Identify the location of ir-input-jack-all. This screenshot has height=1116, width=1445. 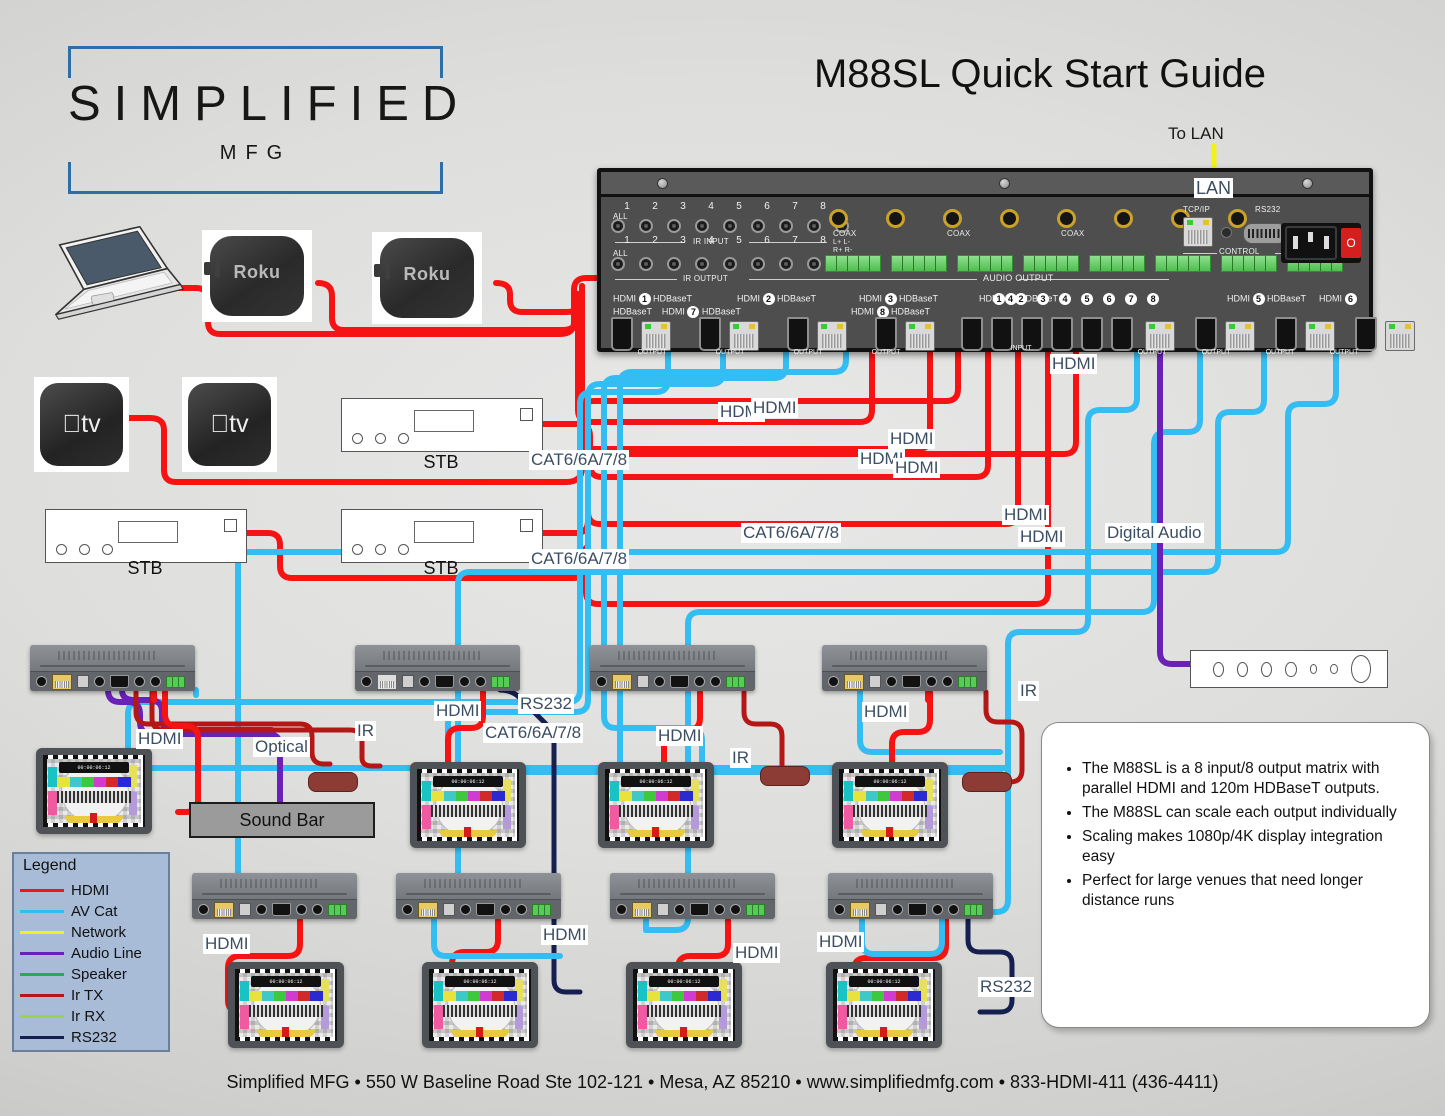
(618, 226).